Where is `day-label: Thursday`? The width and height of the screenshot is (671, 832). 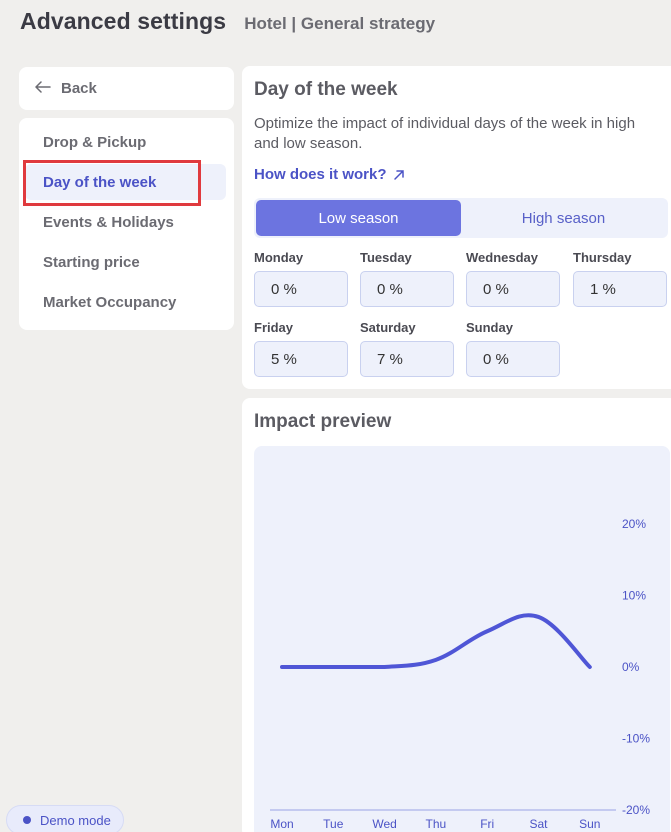 day-label: Thursday is located at coordinates (602, 257).